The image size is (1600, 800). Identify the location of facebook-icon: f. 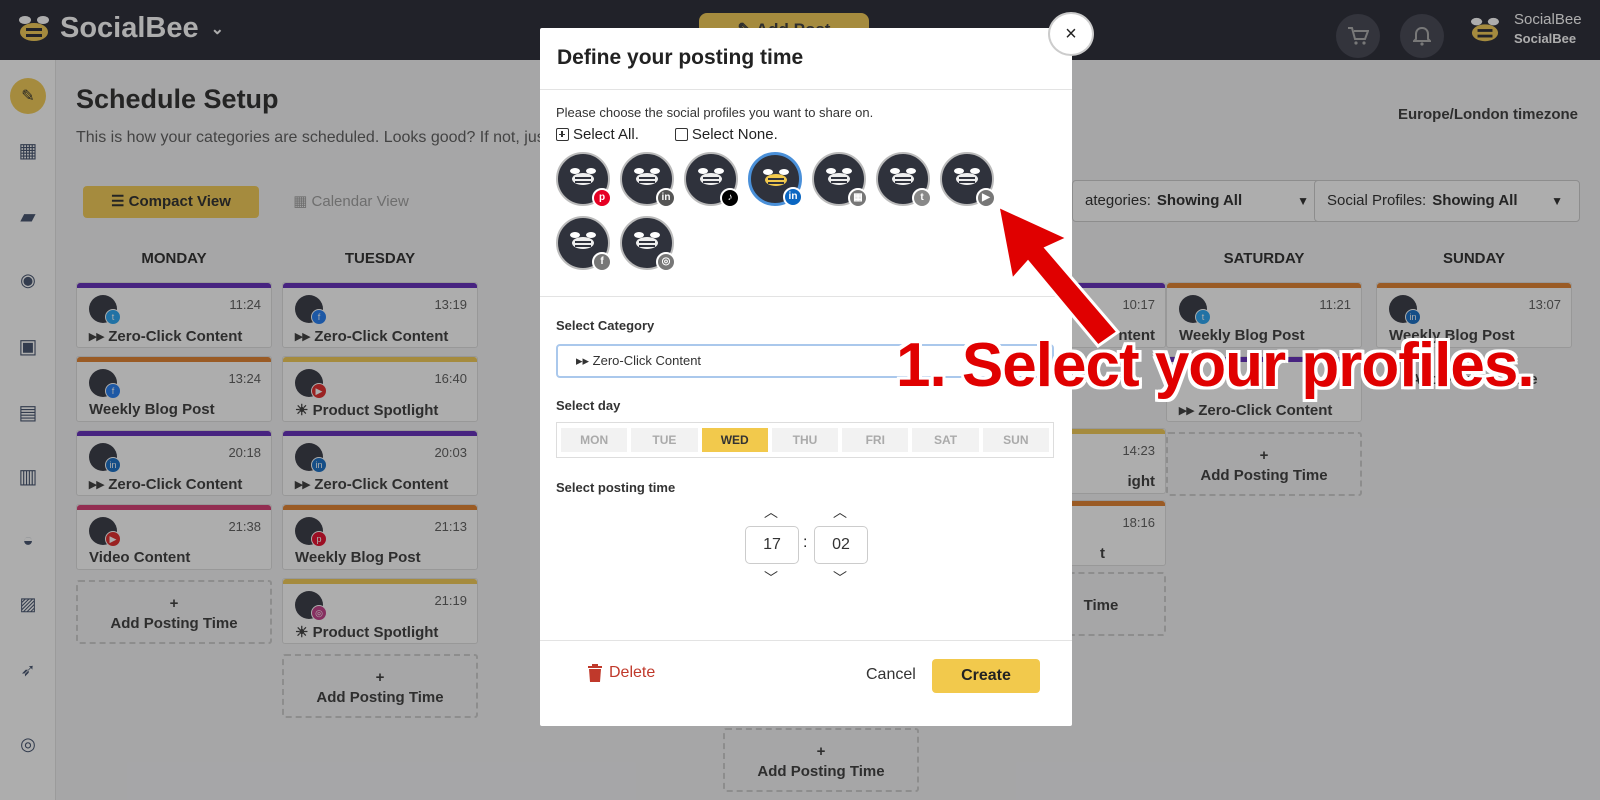
(602, 262).